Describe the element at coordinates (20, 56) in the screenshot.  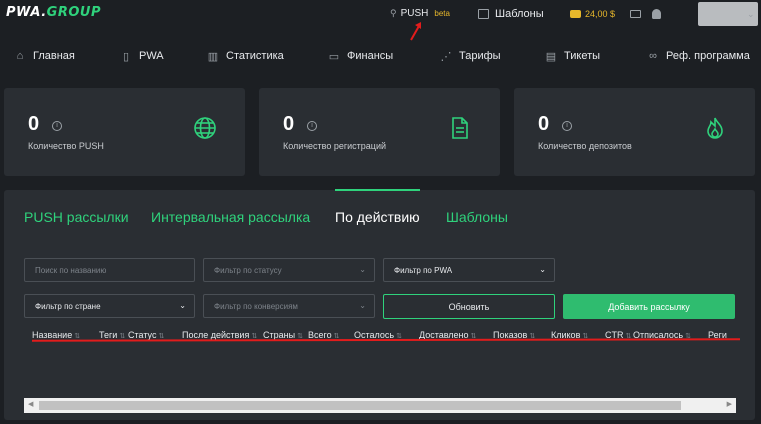
I see `store-icon: ⌂` at that location.